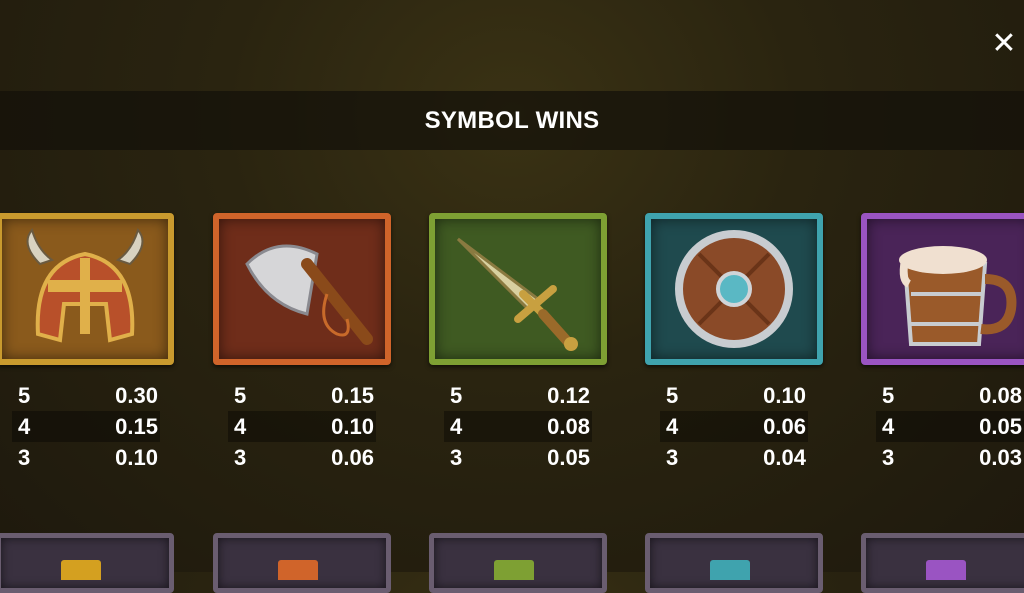 This screenshot has height=593, width=1024. I want to click on symbol-tile-shield, so click(734, 289).